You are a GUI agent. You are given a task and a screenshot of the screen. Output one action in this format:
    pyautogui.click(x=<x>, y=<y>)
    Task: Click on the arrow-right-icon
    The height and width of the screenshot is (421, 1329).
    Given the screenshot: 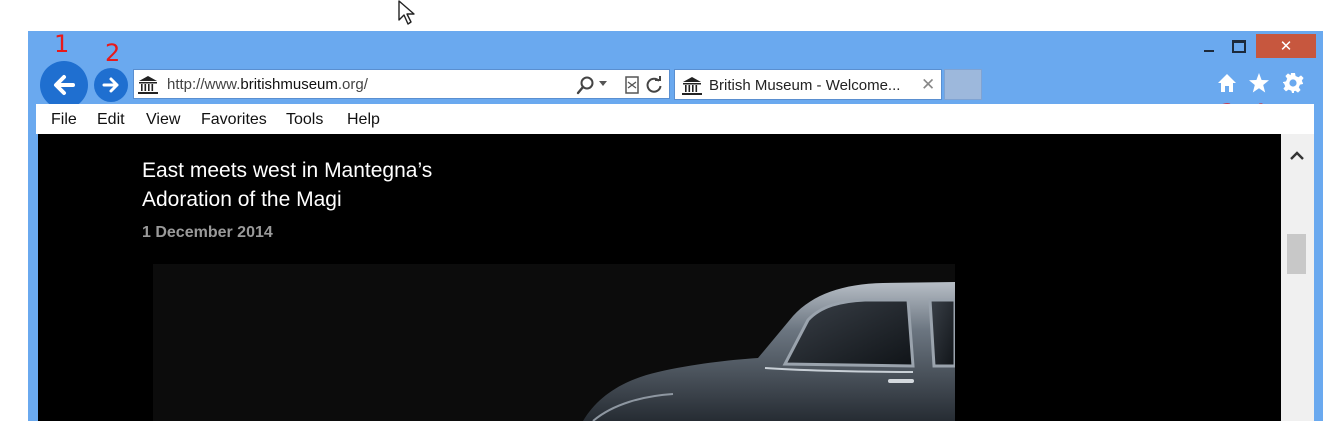 What is the action you would take?
    pyautogui.click(x=110, y=85)
    